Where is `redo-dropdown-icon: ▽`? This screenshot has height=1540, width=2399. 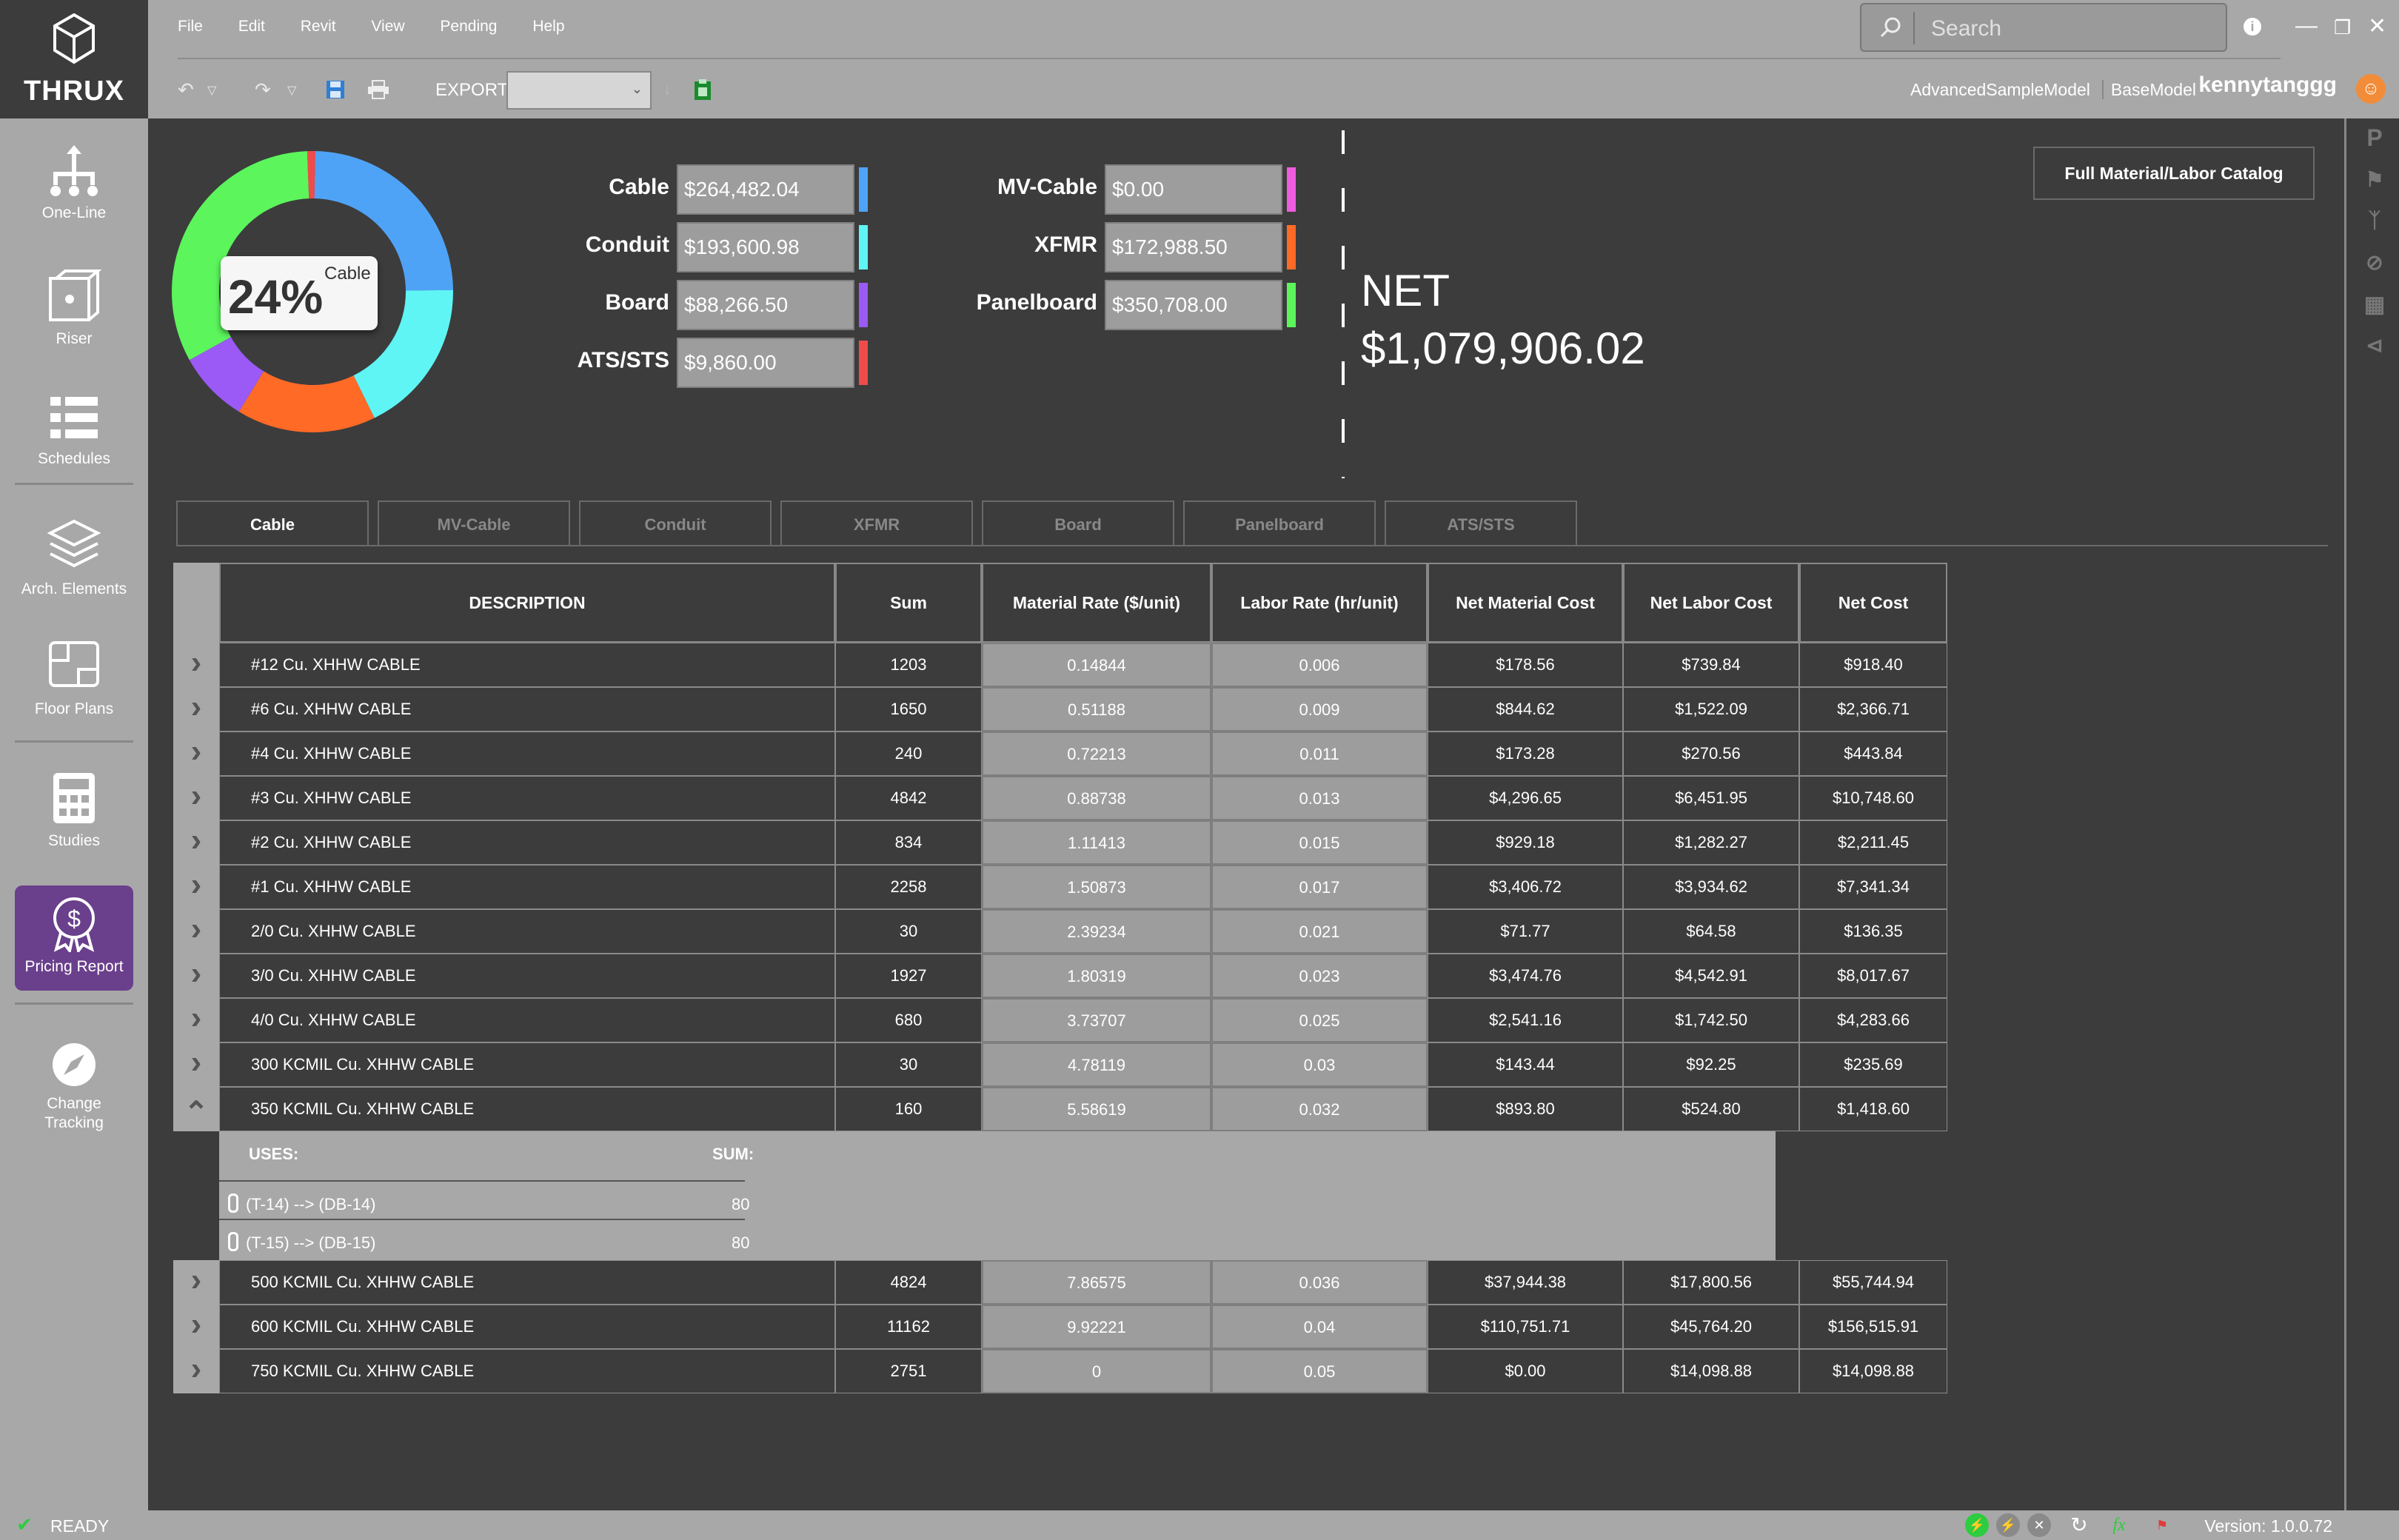
redo-dropdown-icon: ▽ is located at coordinates (291, 90).